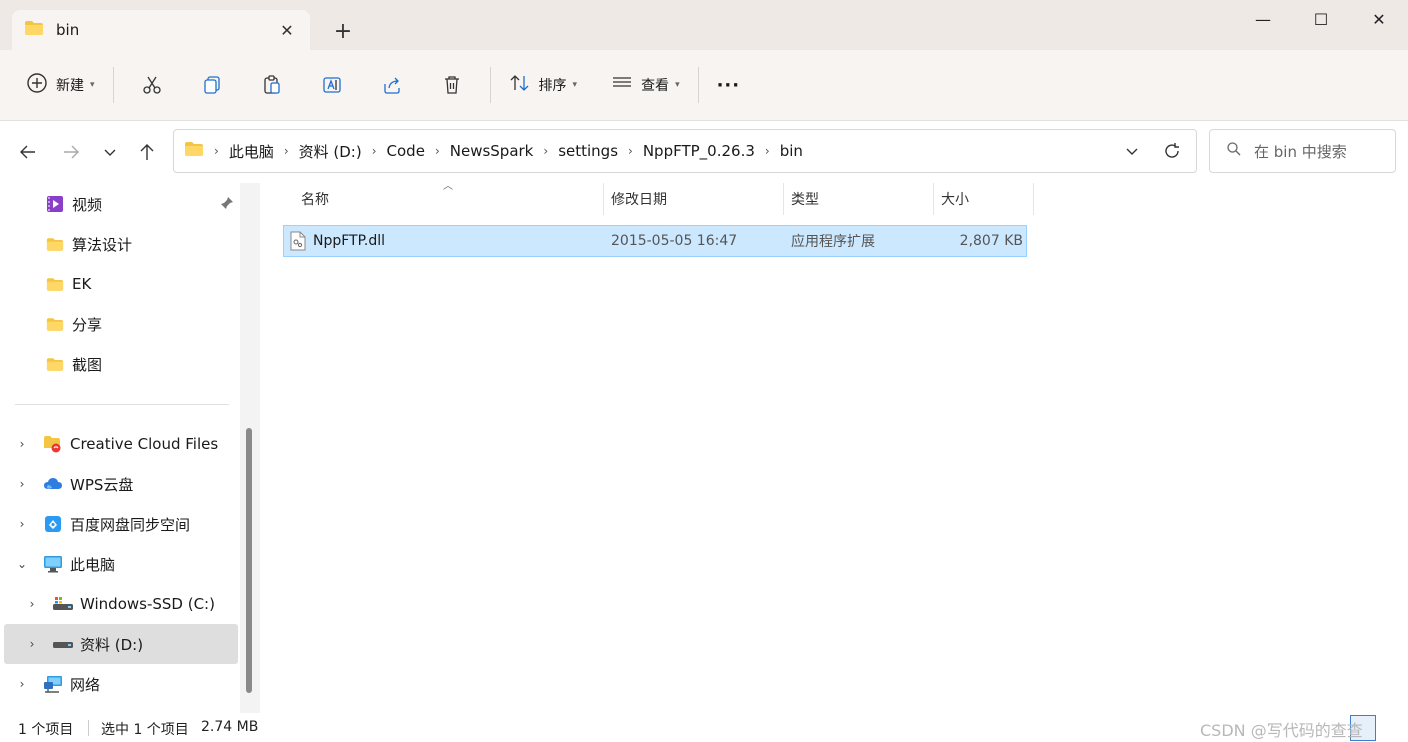 Image resolution: width=1408 pixels, height=742 pixels. I want to click on rename-icon, so click(331, 85).